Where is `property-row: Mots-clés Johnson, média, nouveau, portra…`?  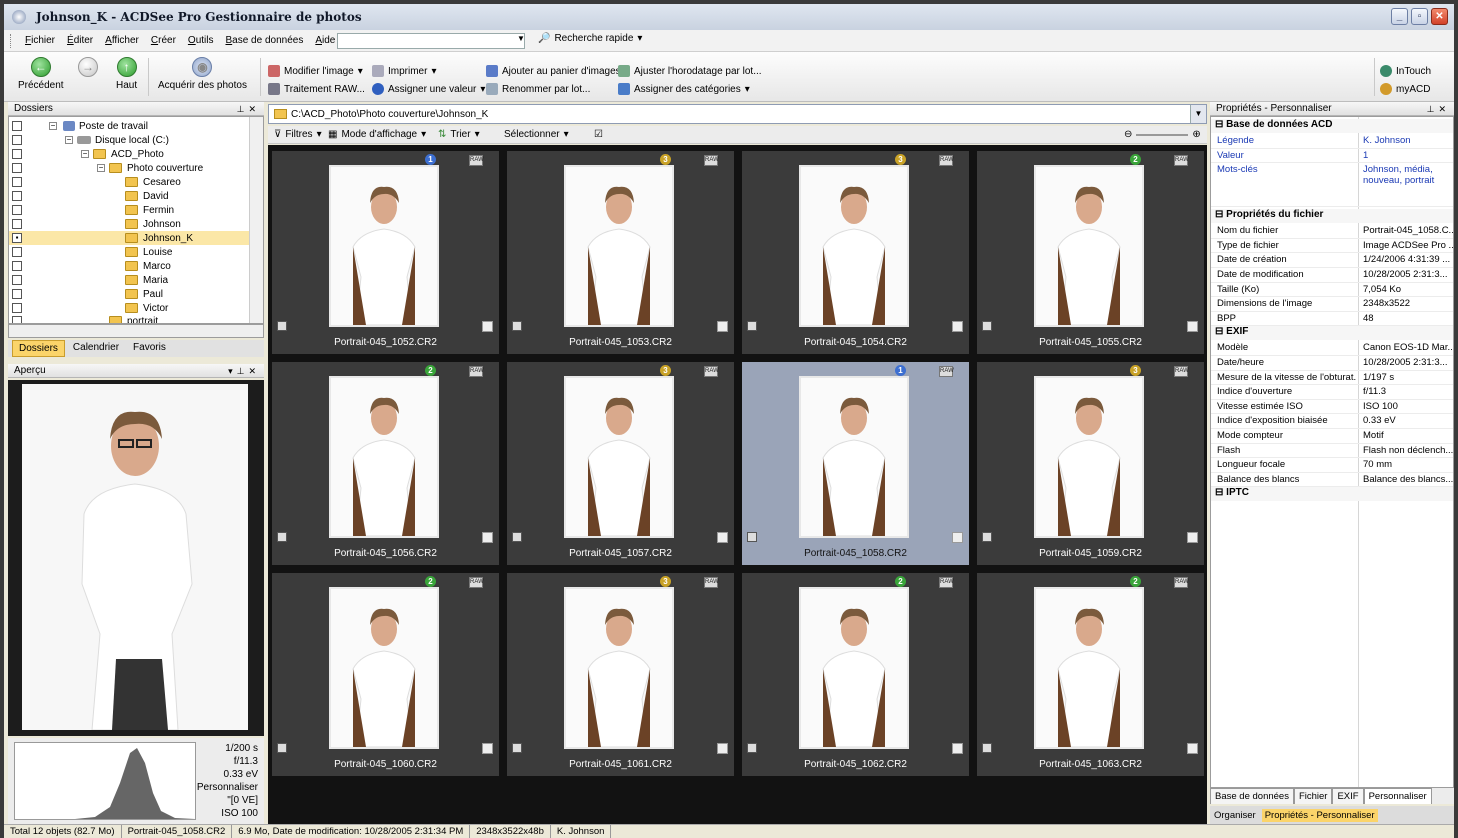
property-row: Mots-clés Johnson, média, nouveau, portra… is located at coordinates (1332, 185).